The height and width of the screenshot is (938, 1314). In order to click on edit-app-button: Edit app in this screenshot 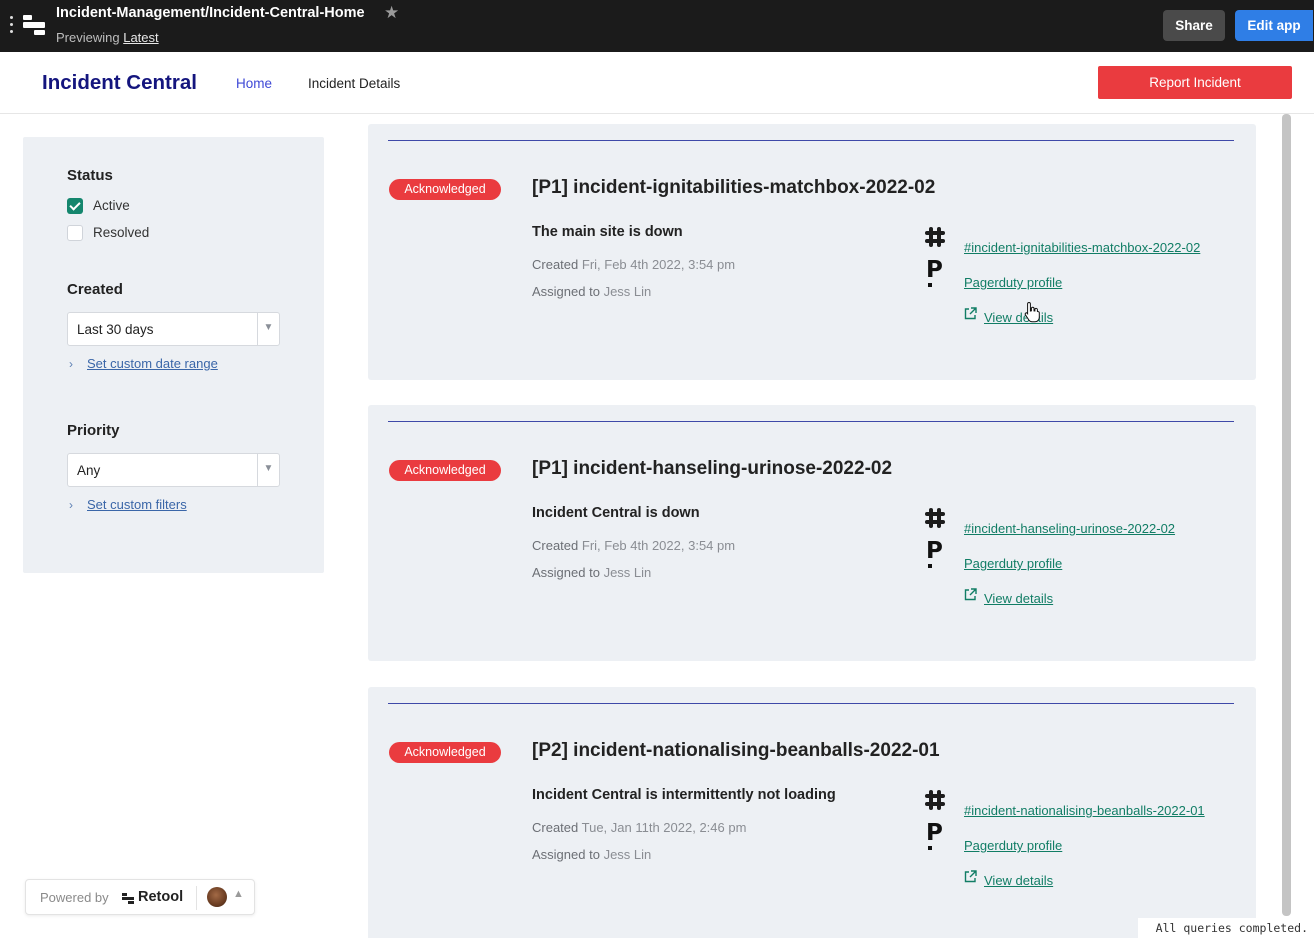, I will do `click(1274, 25)`.